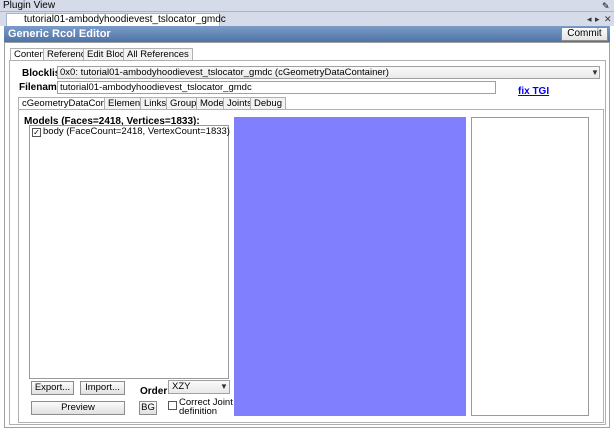 The height and width of the screenshot is (432, 614). I want to click on correct-joint-label: Correct Joint definition, so click(209, 407).